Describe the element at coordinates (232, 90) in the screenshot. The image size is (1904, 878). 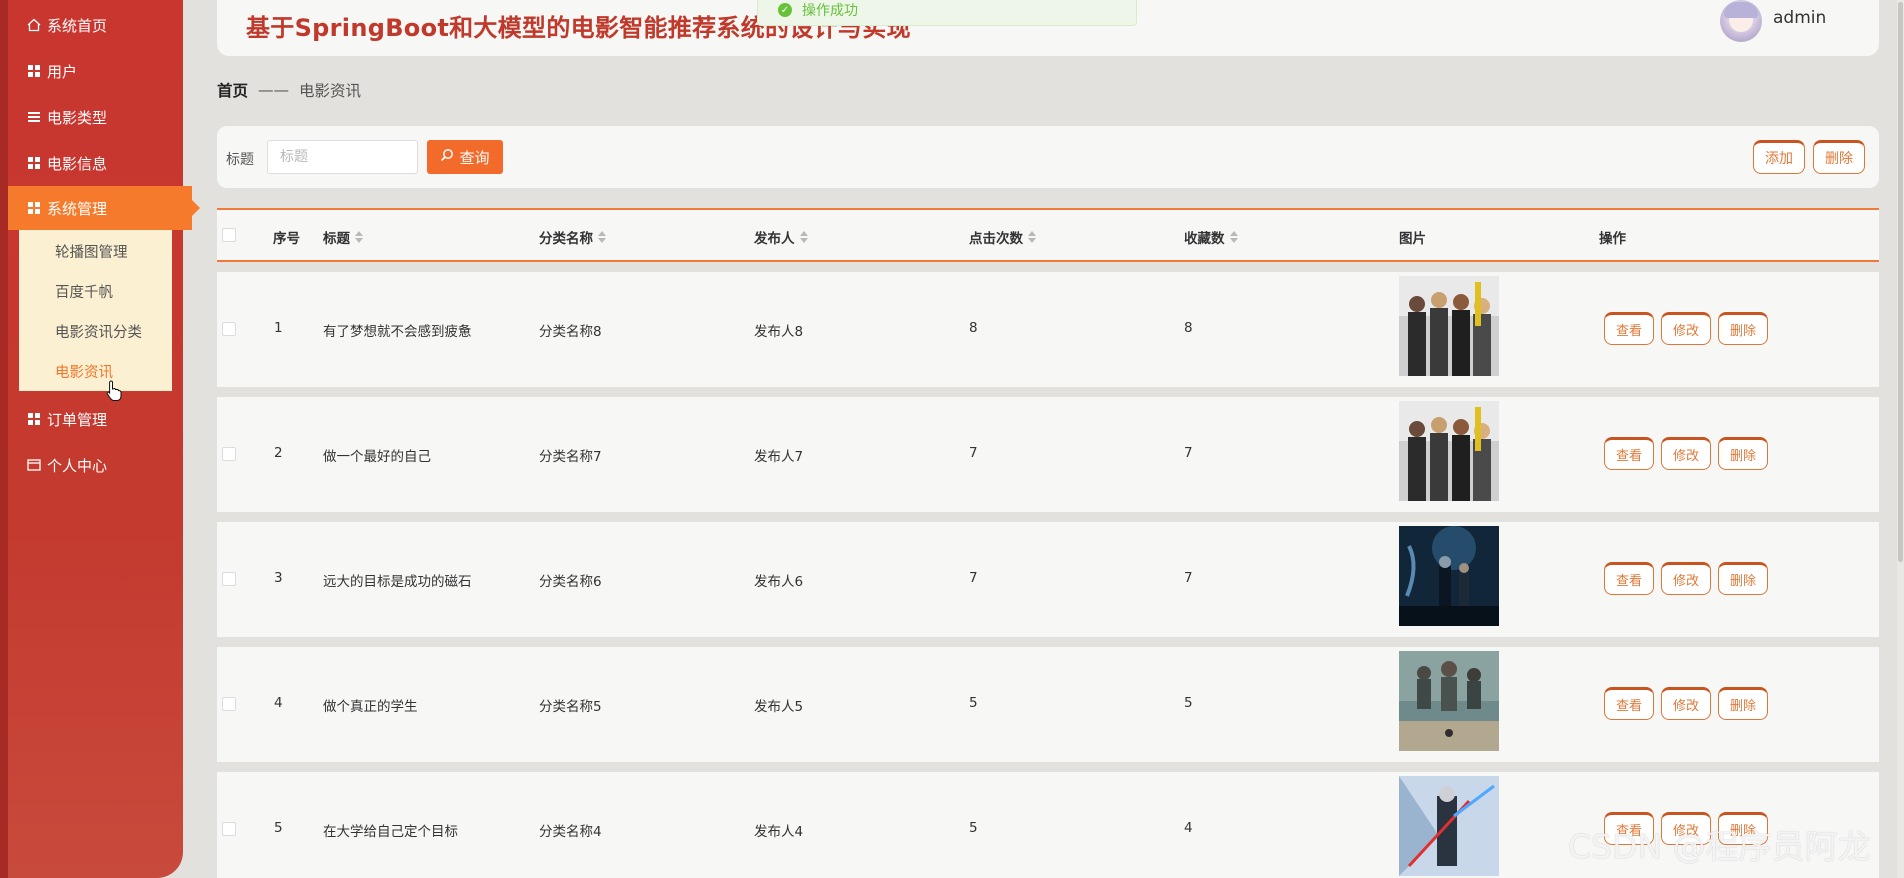
I see `breadcrumb-home: 首页` at that location.